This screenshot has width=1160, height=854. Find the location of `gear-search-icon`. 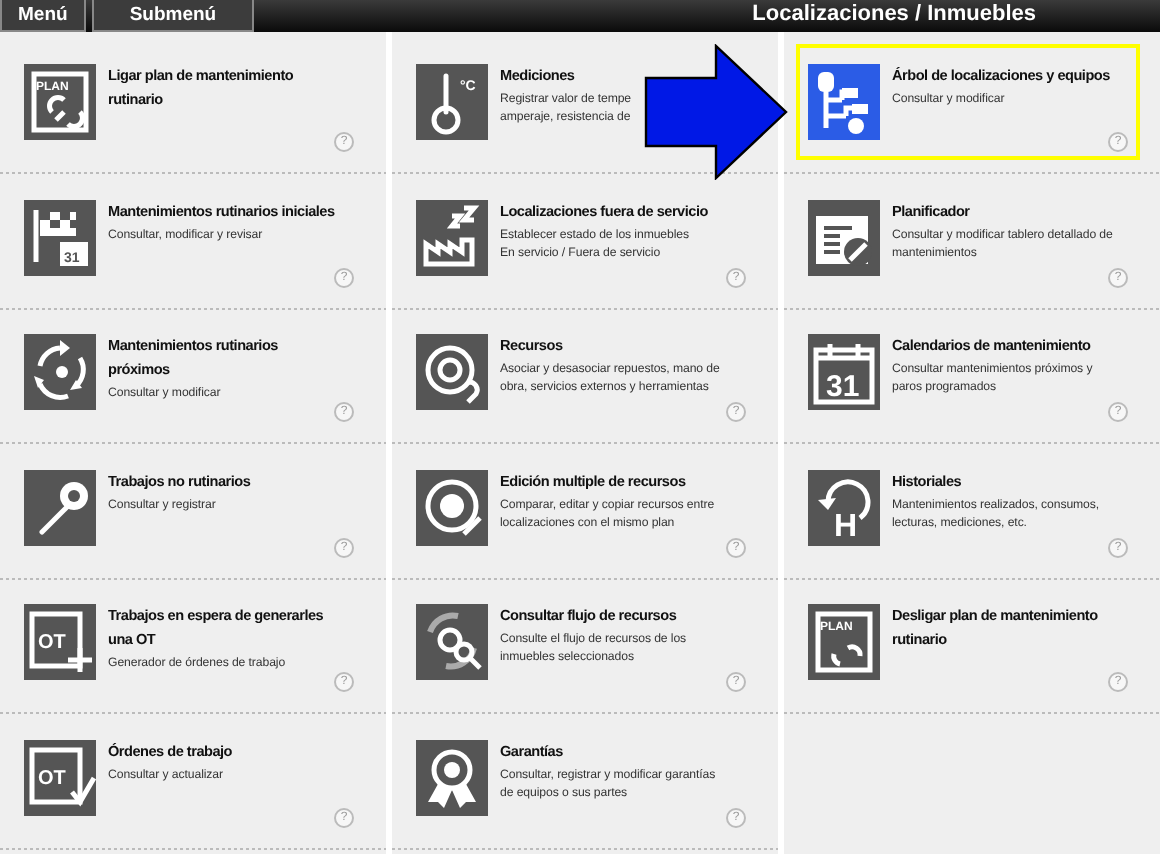

gear-search-icon is located at coordinates (452, 642).